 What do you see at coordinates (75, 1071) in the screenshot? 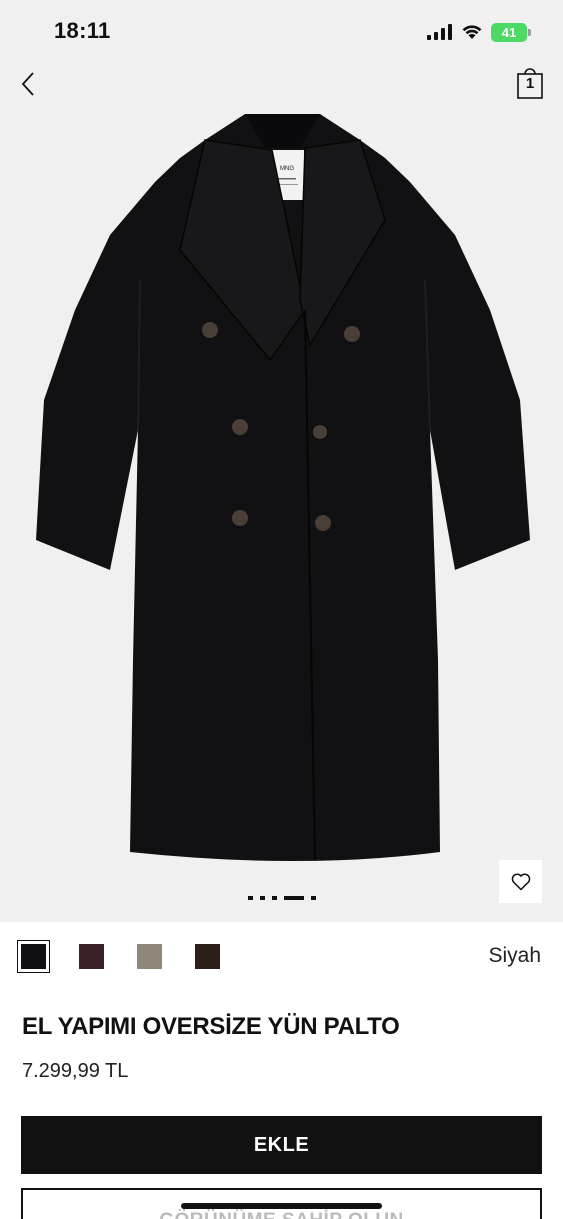
I see `product-price: 7.299,99 TL` at bounding box center [75, 1071].